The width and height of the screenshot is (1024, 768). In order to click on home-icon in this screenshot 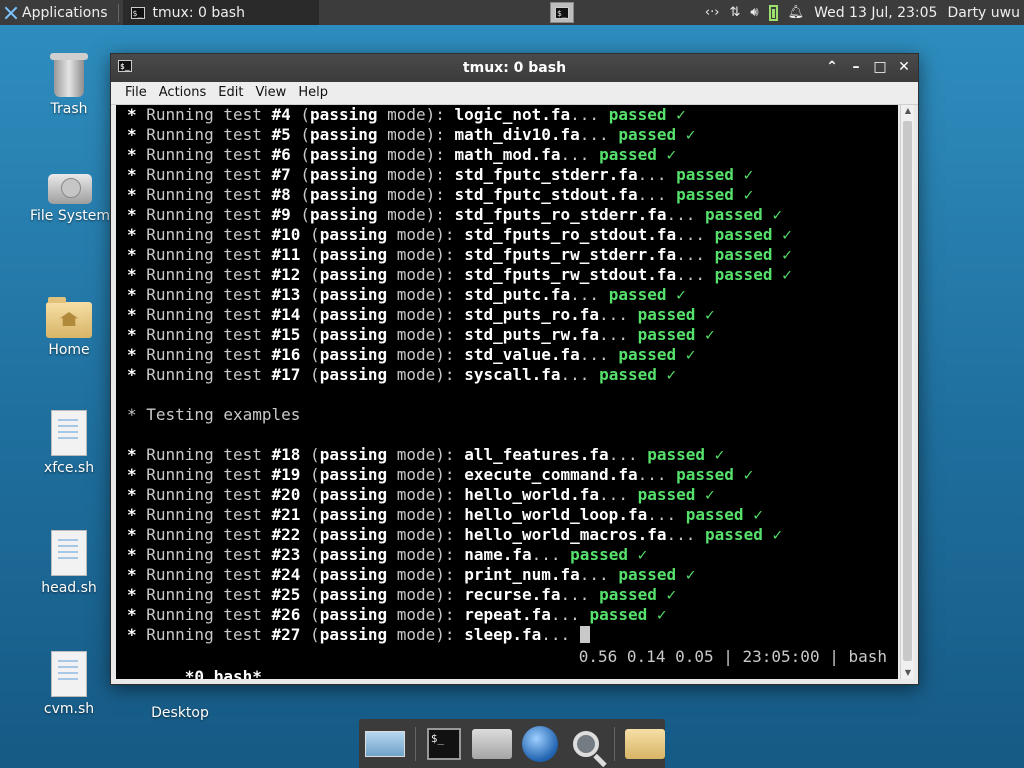, I will do `click(491, 743)`.